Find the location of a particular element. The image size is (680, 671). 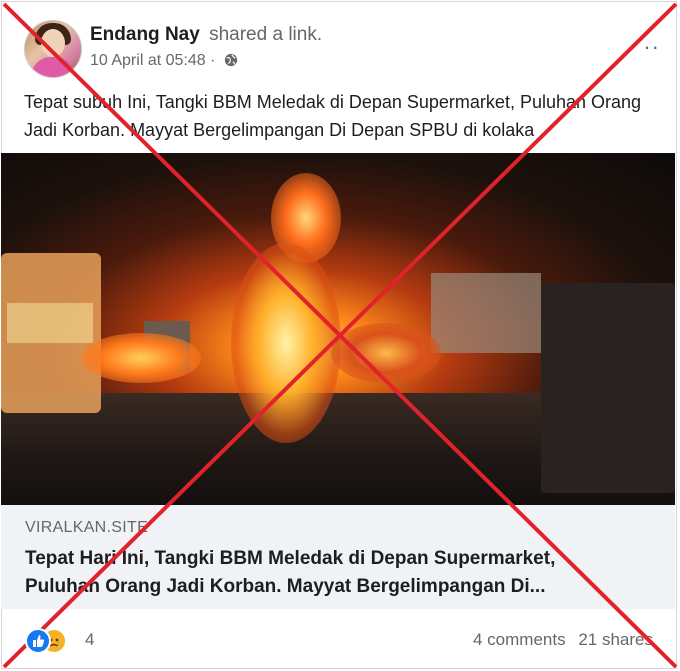

author-line: Endang Nay shared a link. is located at coordinates (206, 35).